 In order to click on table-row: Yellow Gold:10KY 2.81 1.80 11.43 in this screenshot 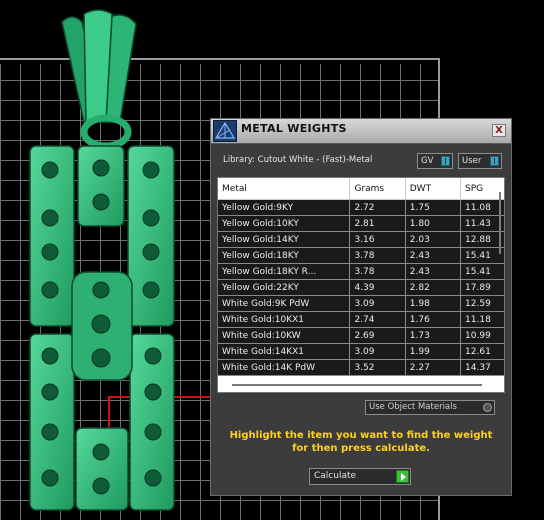, I will do `click(361, 223)`.